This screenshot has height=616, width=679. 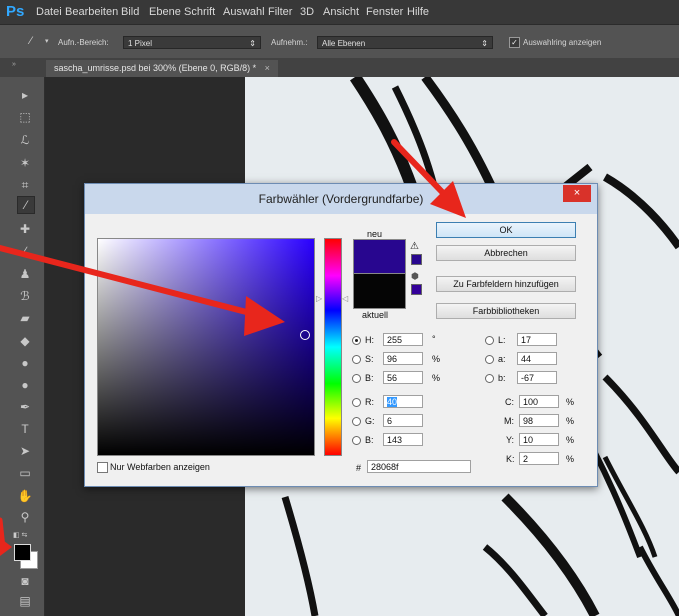 I want to click on arrow-to-field, so click(x=130, y=281).